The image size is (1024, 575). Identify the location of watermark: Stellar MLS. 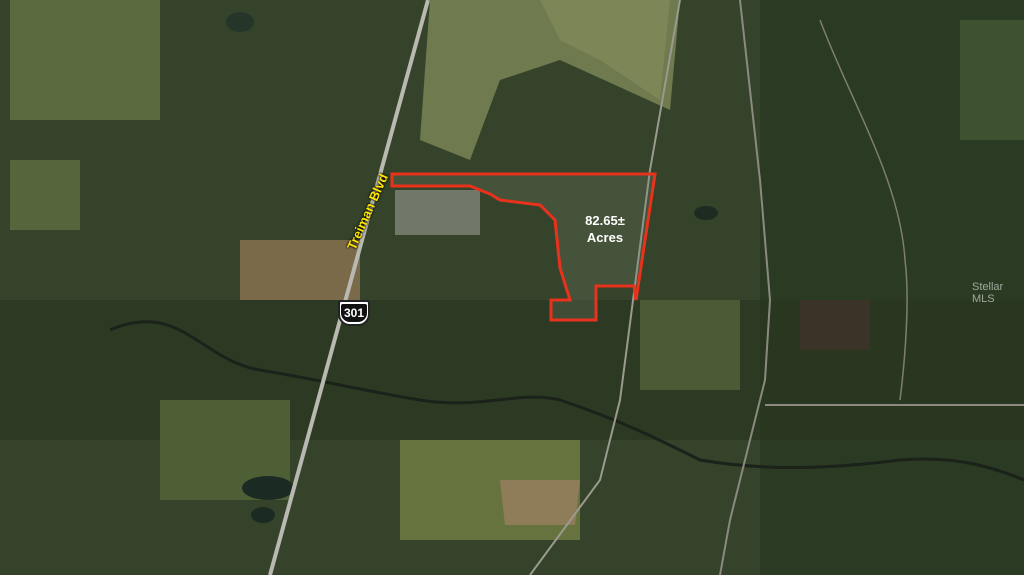
(988, 293).